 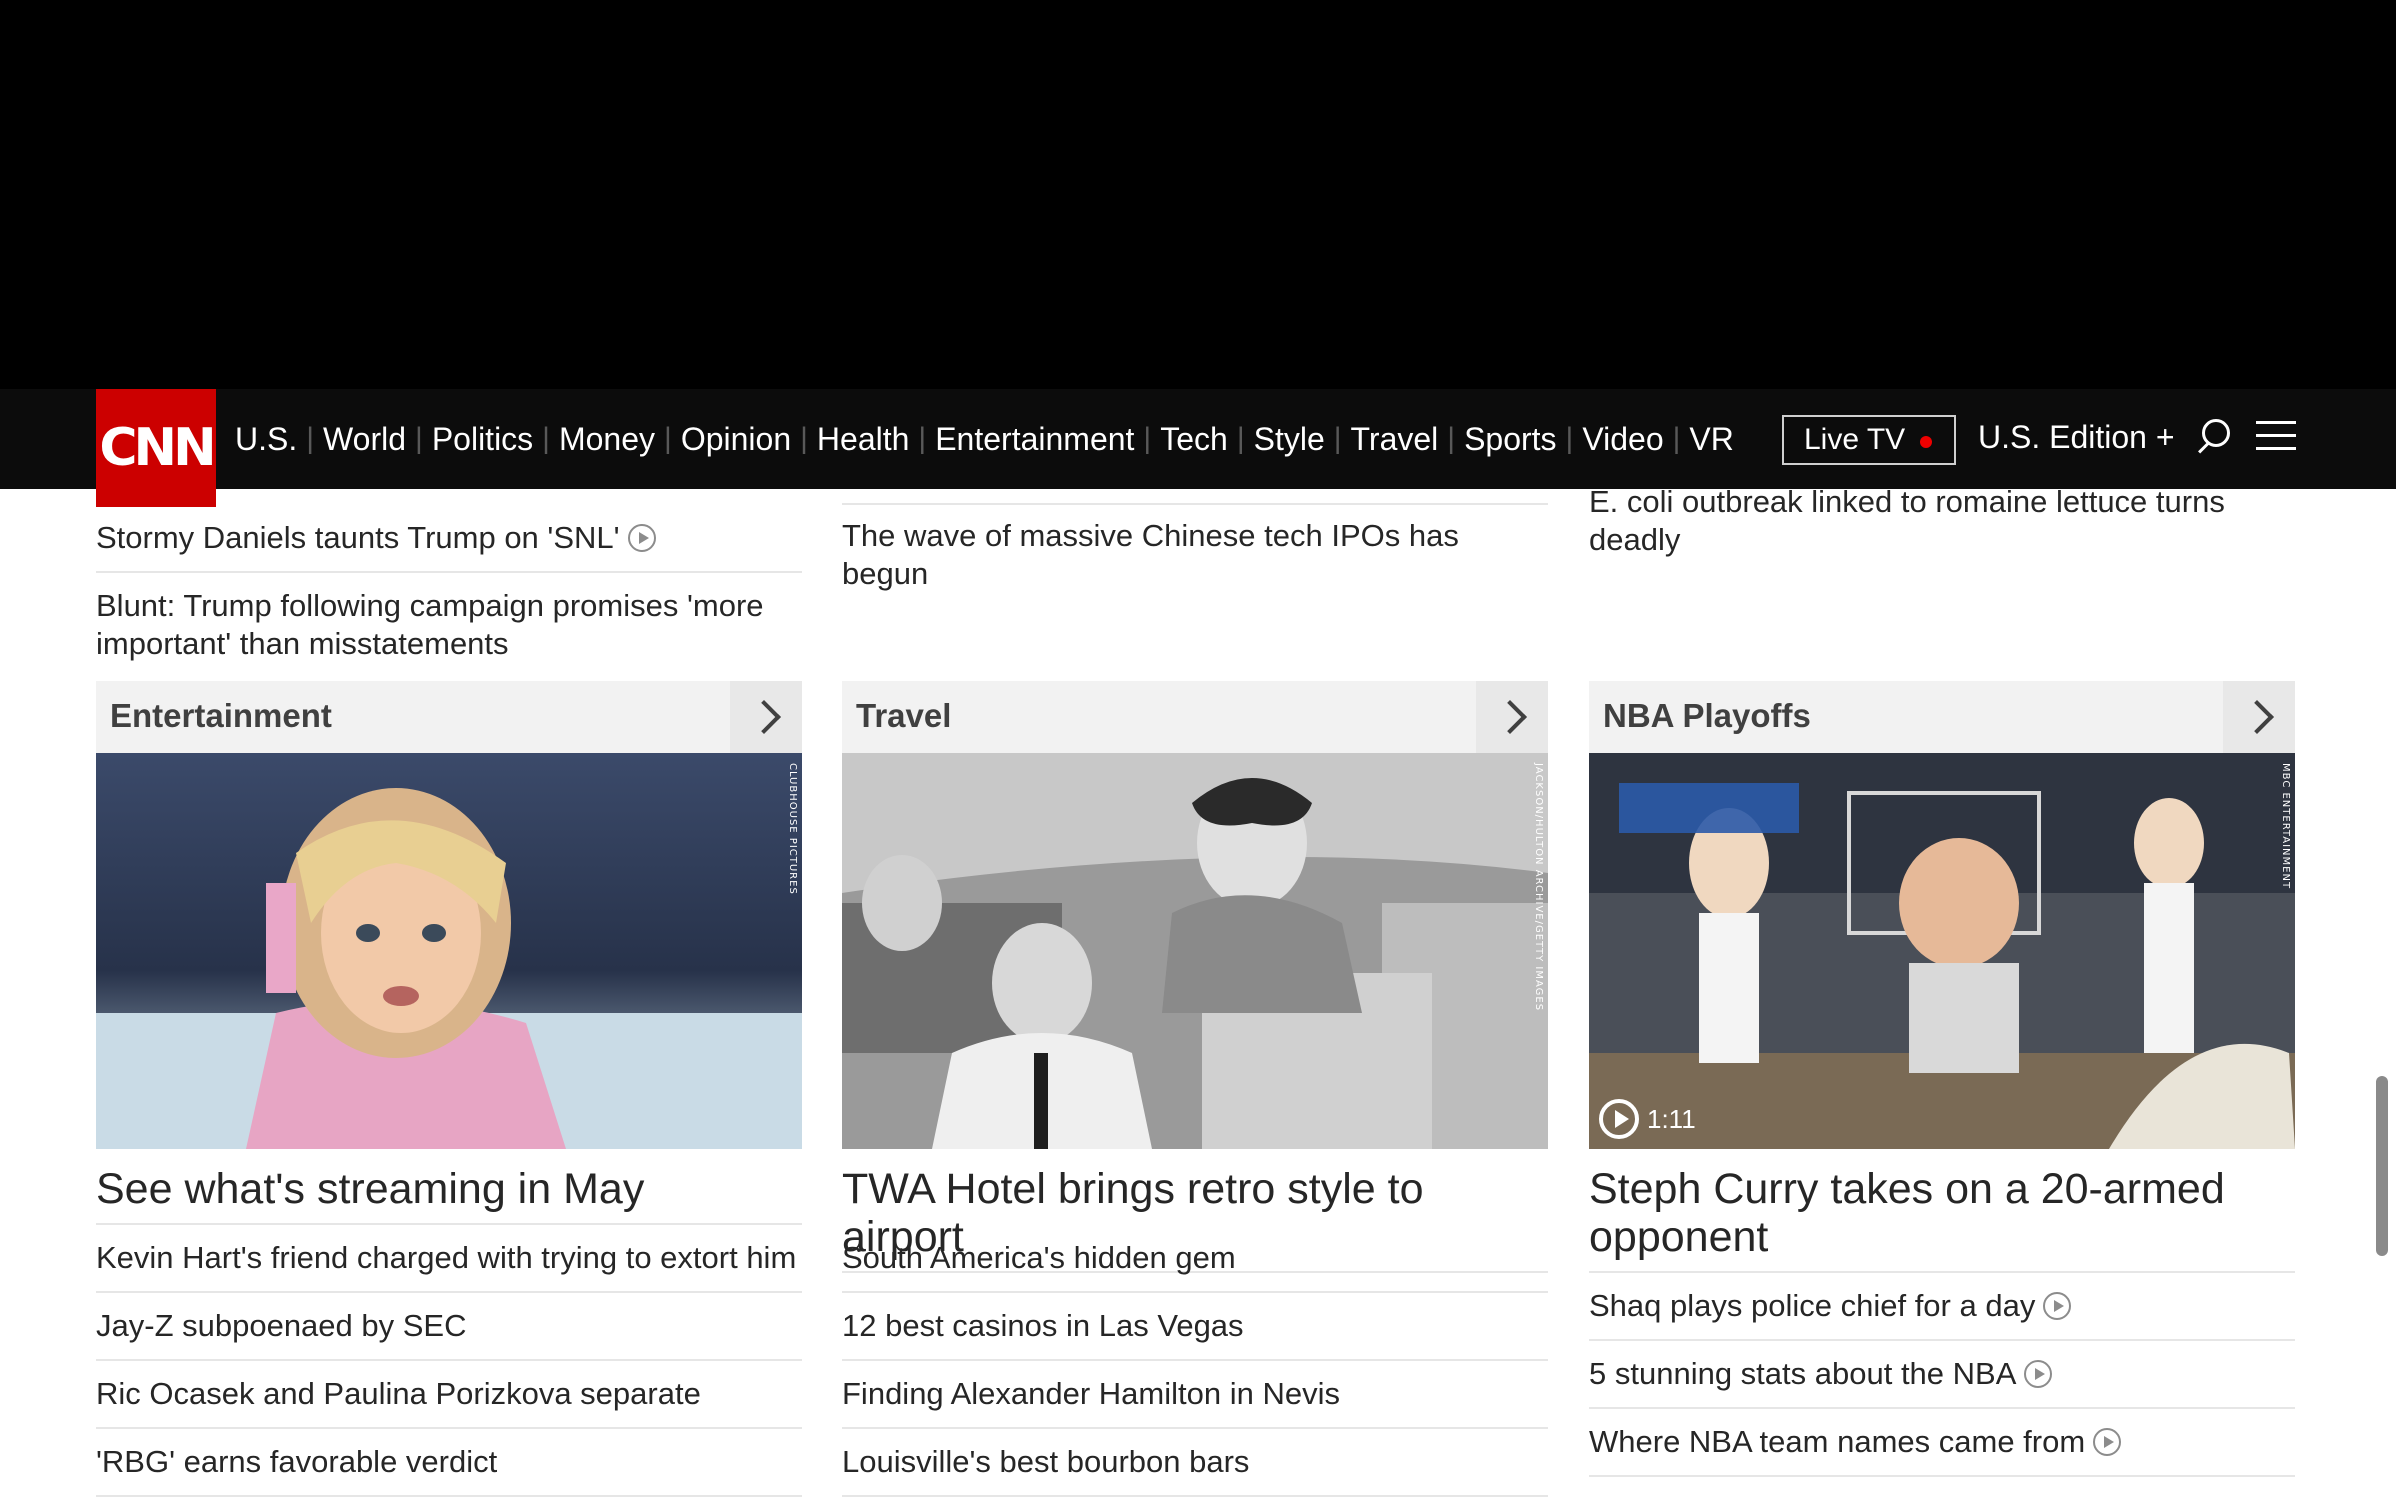 I want to click on list-item: 5 stunning stats about the NBA, so click(x=1942, y=1375).